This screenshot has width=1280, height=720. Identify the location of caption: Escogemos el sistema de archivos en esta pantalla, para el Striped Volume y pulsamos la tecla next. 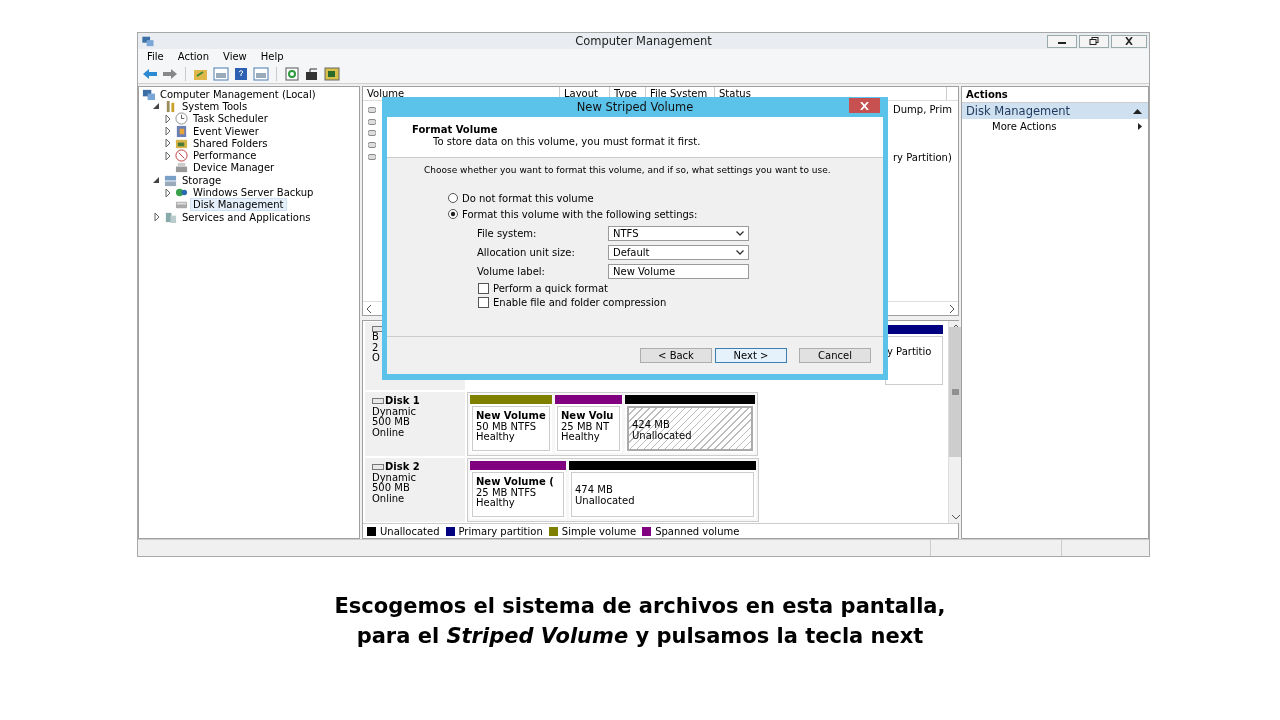
(640, 621).